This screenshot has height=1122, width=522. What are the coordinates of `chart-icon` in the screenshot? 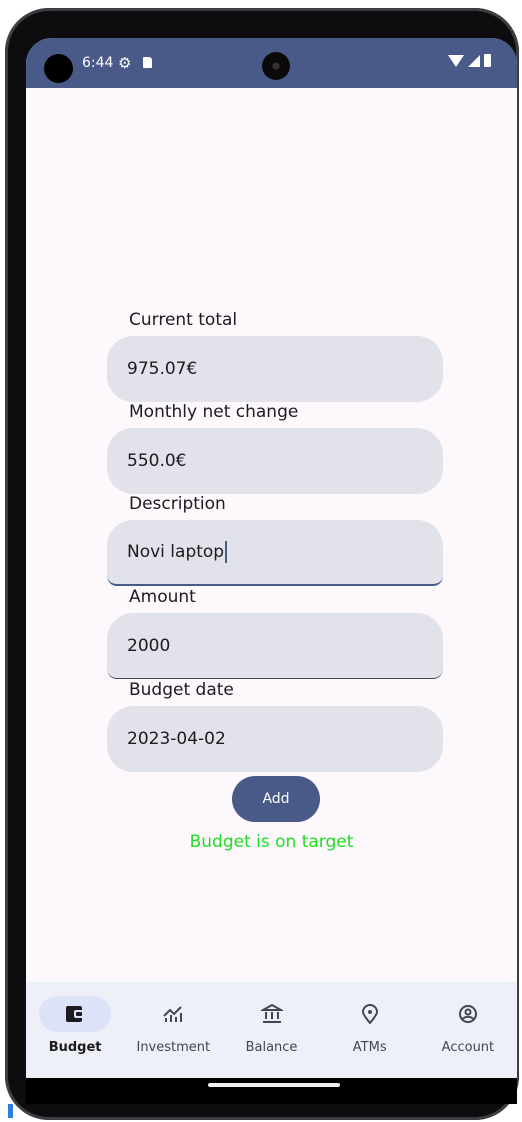 It's located at (173, 1014).